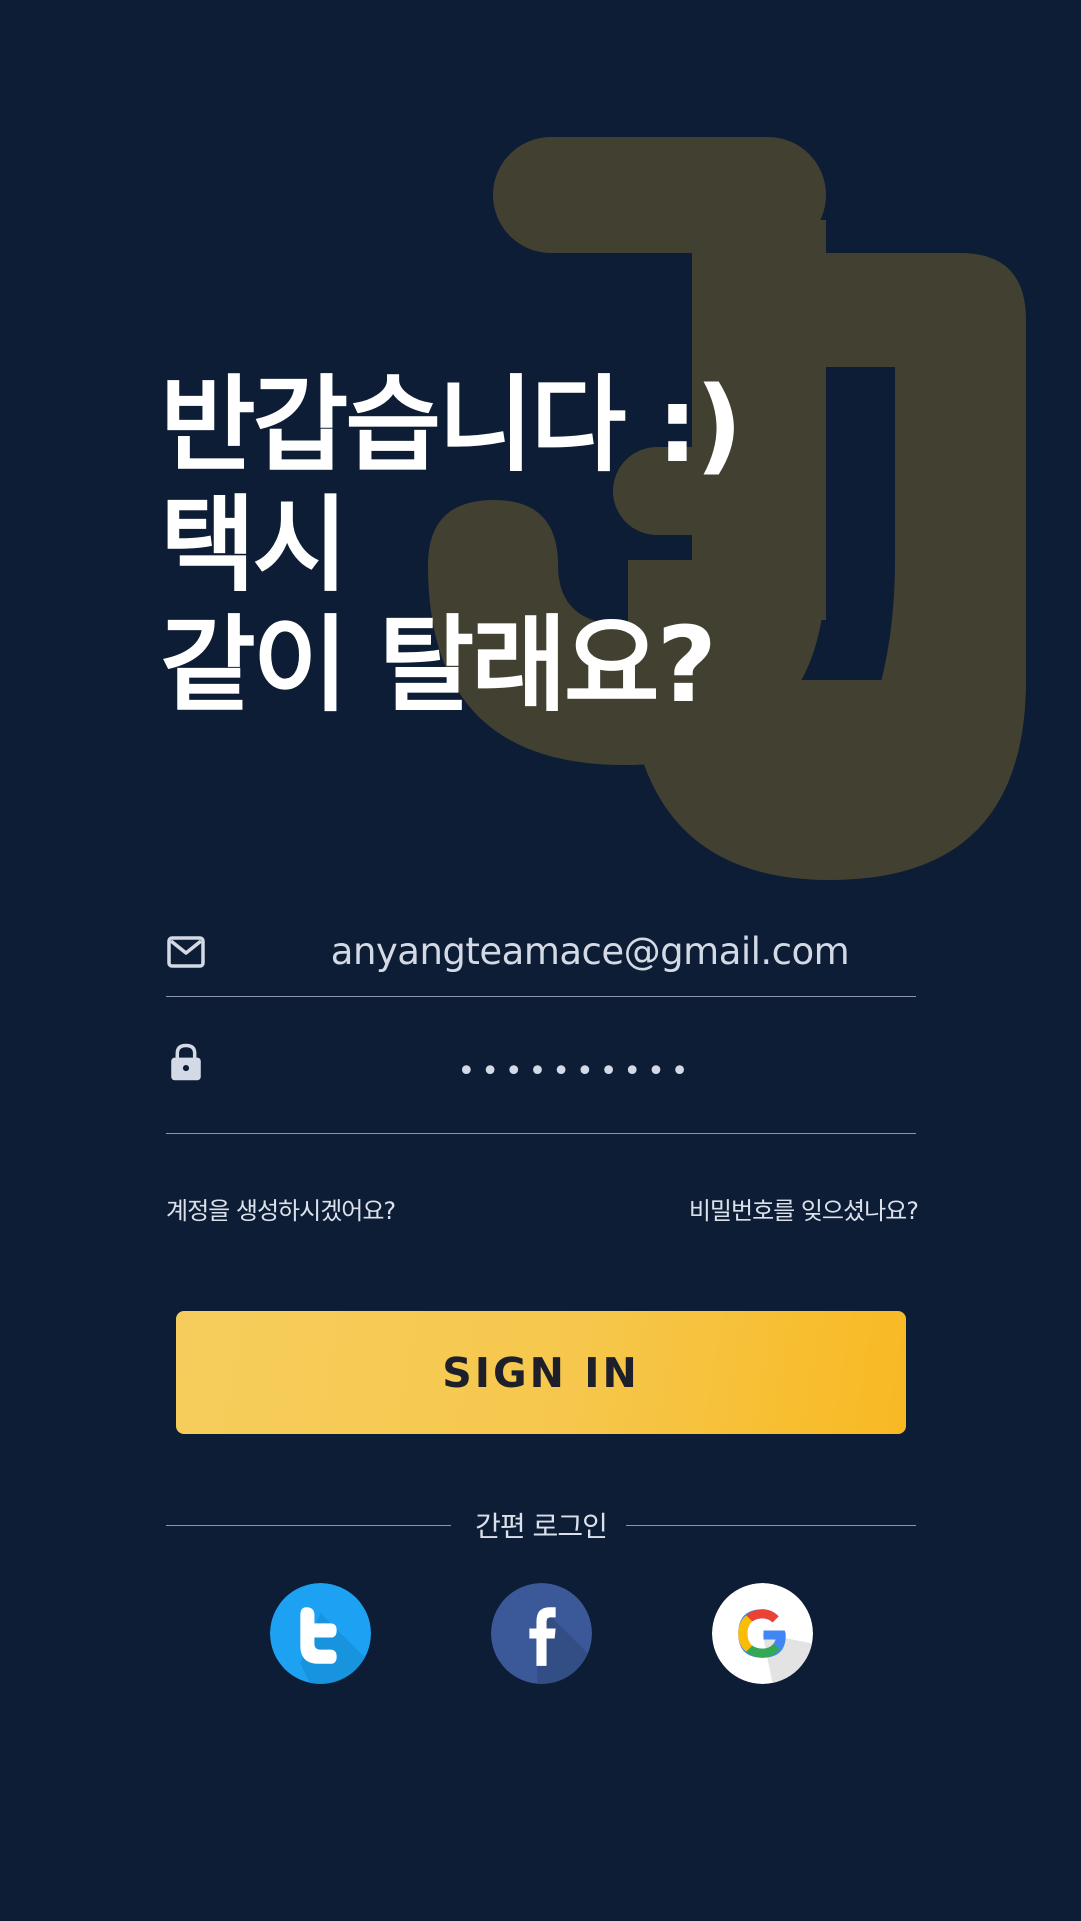 The image size is (1081, 1921). I want to click on google-icon, so click(762, 1633).